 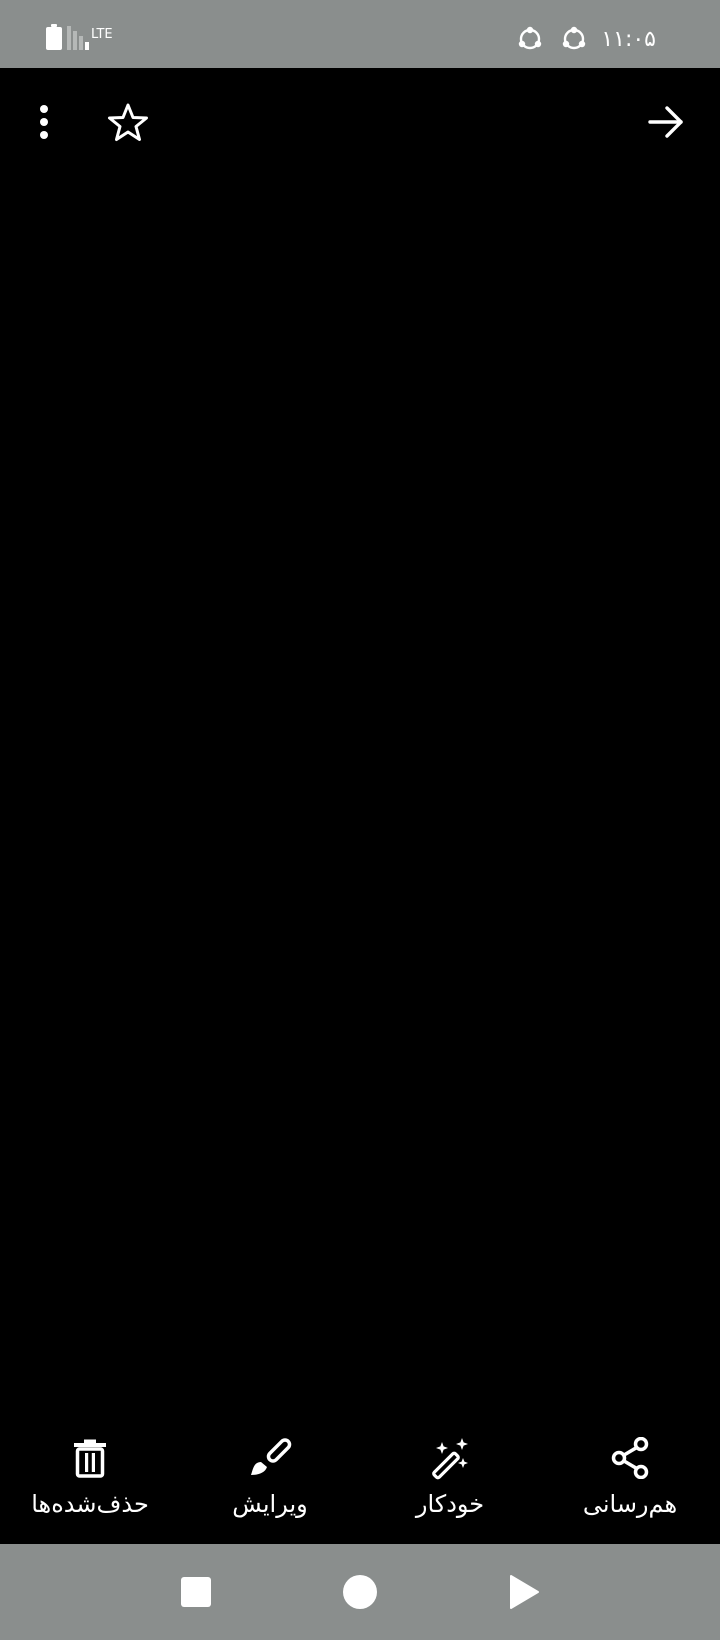 I want to click on signal-strength-icon, so click(x=78, y=37).